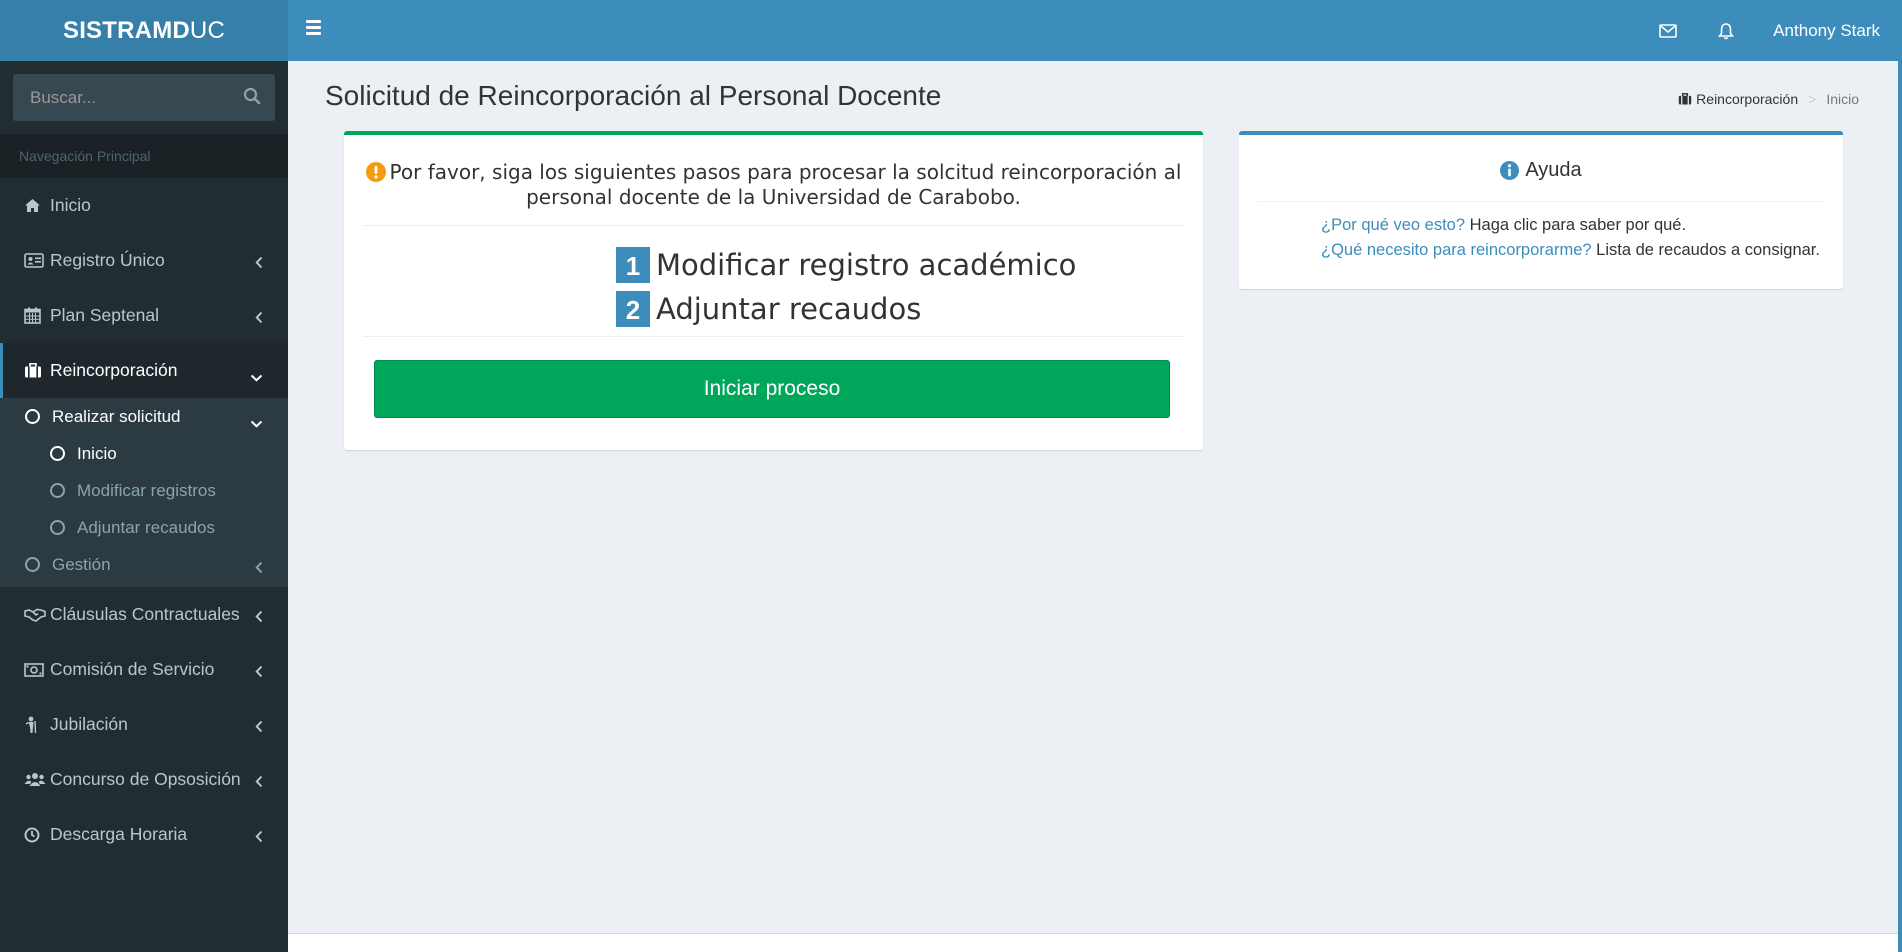 This screenshot has width=1902, height=952. What do you see at coordinates (1553, 170) in the screenshot?
I see `help-title-label: Ayuda` at bounding box center [1553, 170].